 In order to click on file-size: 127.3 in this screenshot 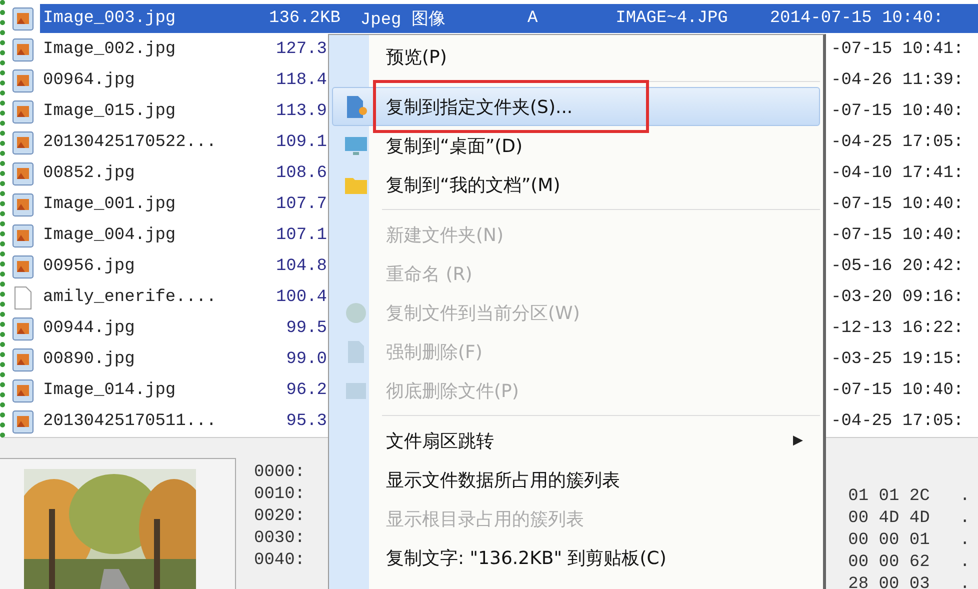, I will do `click(300, 49)`.